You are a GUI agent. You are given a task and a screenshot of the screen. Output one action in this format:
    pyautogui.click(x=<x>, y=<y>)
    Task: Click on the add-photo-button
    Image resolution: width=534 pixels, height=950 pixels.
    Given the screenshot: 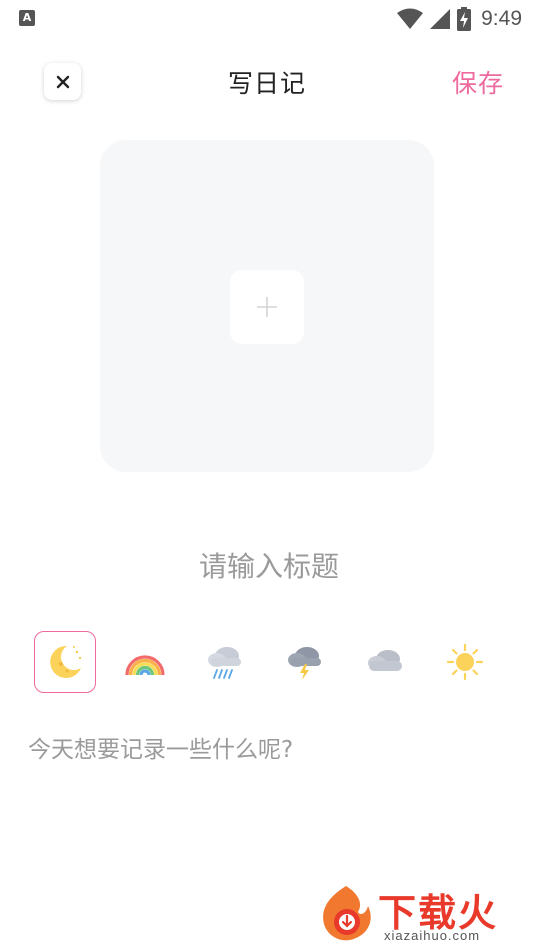 What is the action you would take?
    pyautogui.click(x=267, y=307)
    